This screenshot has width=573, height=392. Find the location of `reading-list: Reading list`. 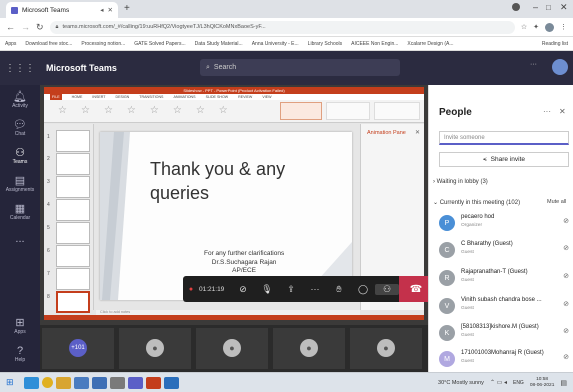

reading-list: Reading list is located at coordinates (555, 44).